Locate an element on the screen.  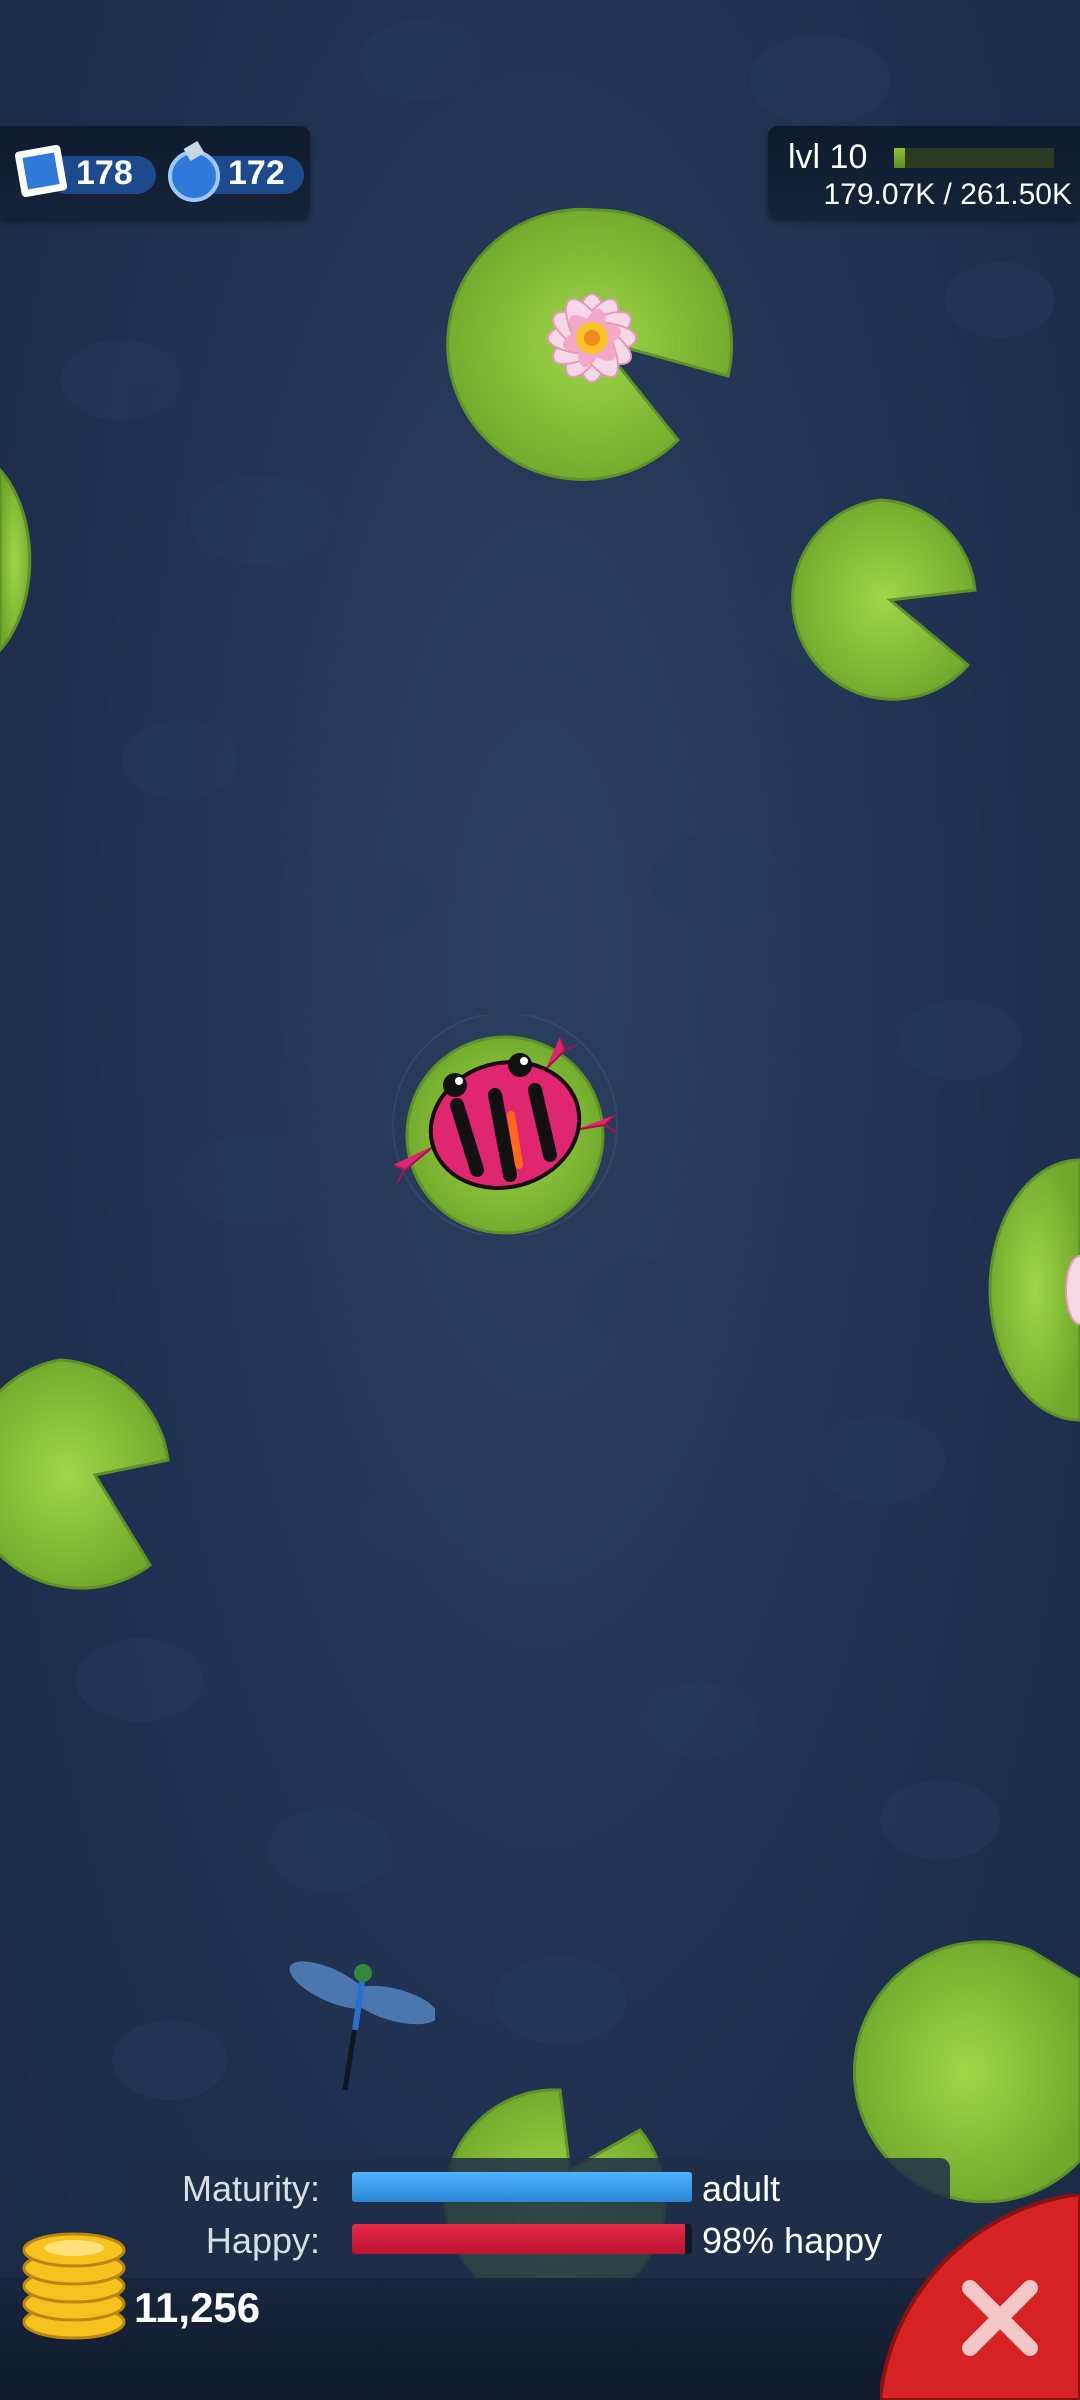
currency-panel: 178 172 is located at coordinates (155, 172).